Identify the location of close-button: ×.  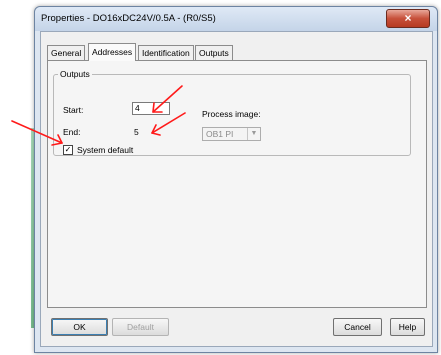
(408, 18).